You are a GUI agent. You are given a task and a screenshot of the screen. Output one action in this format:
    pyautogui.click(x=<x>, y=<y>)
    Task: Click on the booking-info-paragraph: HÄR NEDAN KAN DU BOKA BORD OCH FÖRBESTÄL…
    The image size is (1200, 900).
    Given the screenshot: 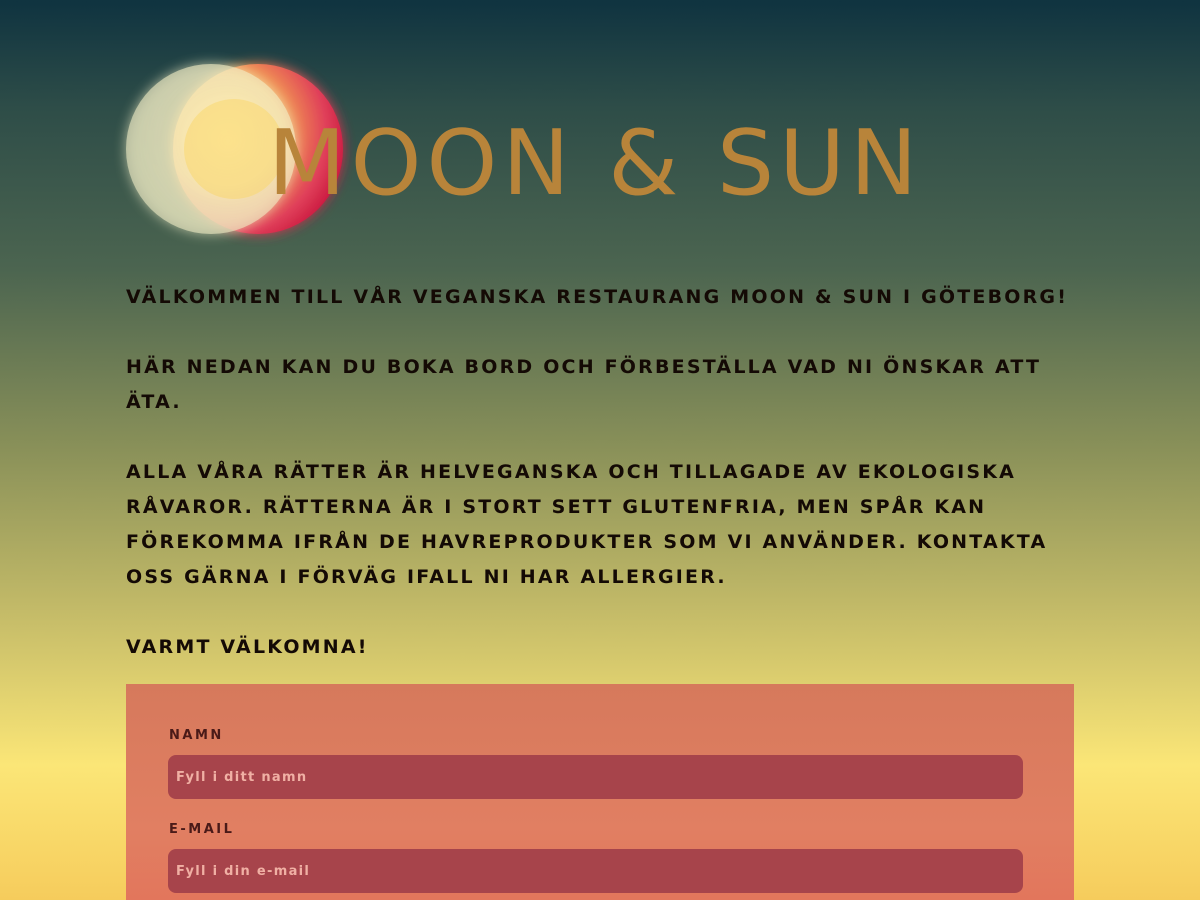 What is the action you would take?
    pyautogui.click(x=584, y=384)
    